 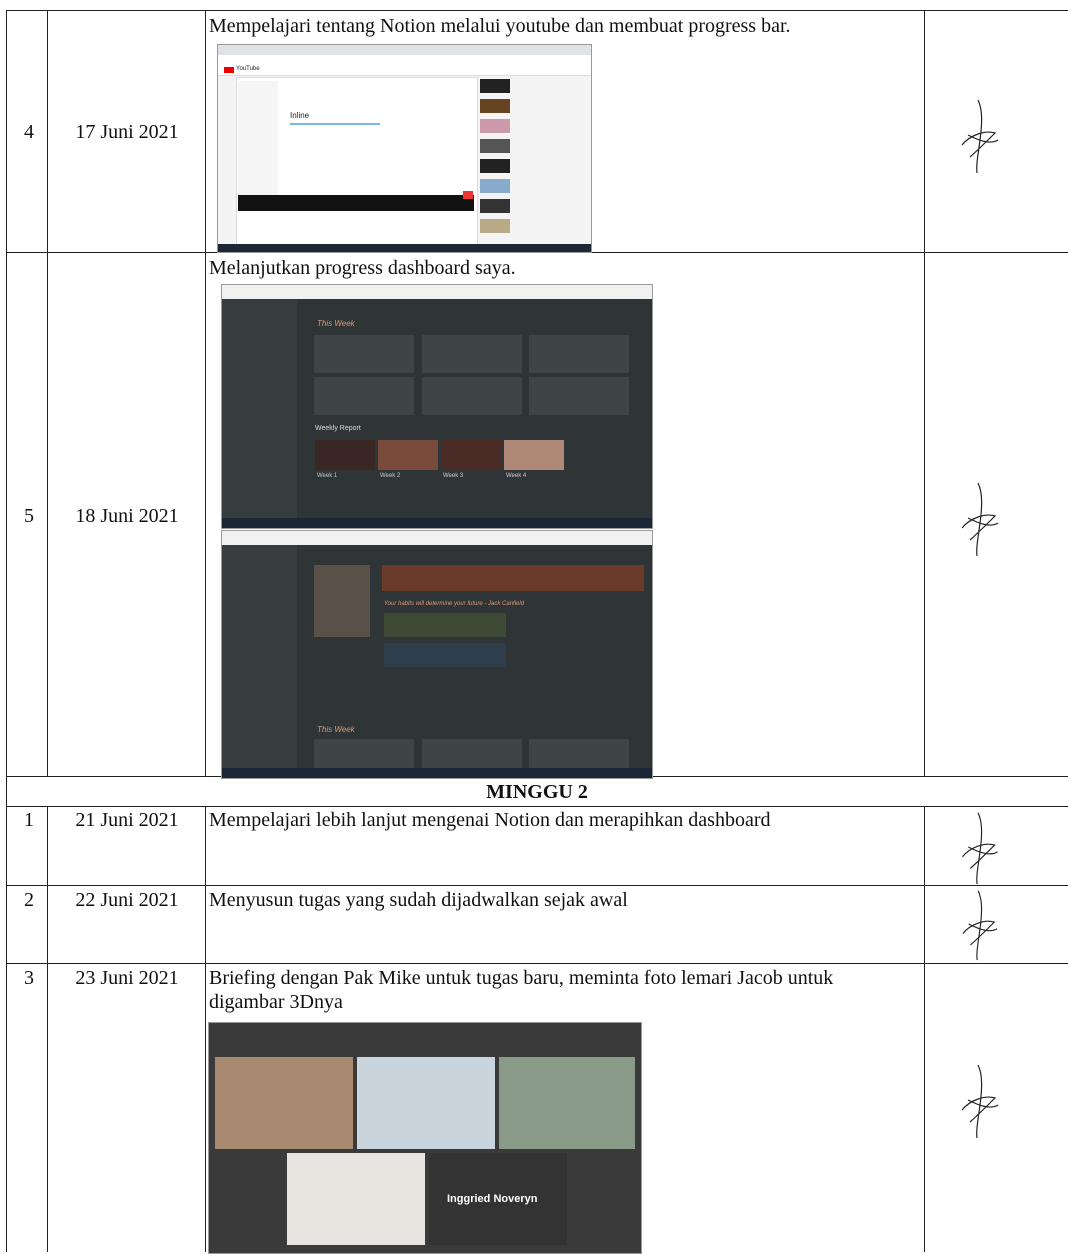 What do you see at coordinates (127, 820) in the screenshot?
I see `row-date: 21 Juni 2021` at bounding box center [127, 820].